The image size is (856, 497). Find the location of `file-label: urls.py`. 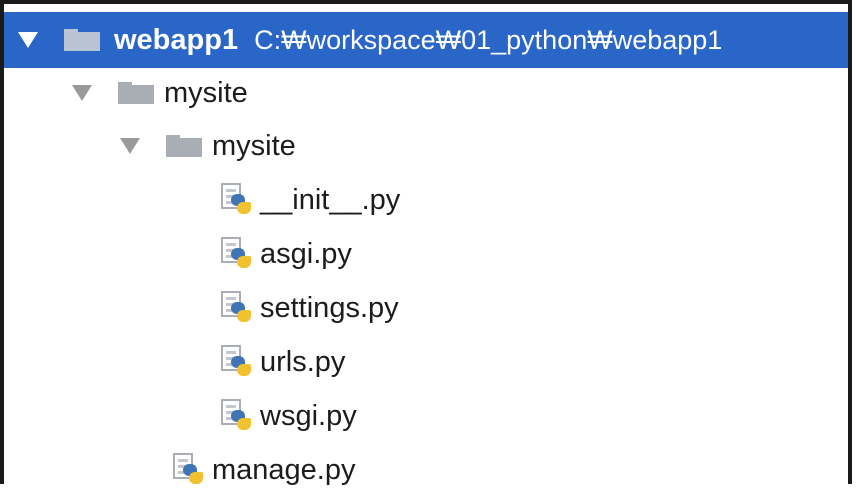

file-label: urls.py is located at coordinates (303, 361).